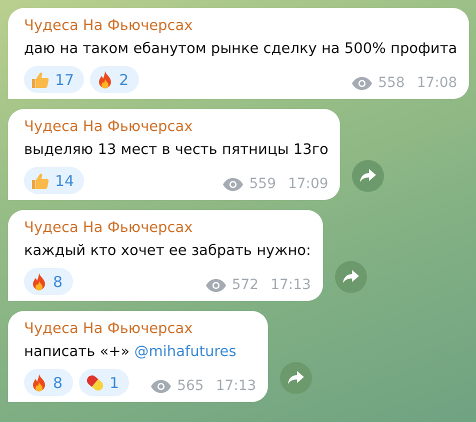 Image resolution: width=476 pixels, height=422 pixels. What do you see at coordinates (241, 49) in the screenshot?
I see `message-text: даю на таком ебанутом рынке сделку на 500% профита` at bounding box center [241, 49].